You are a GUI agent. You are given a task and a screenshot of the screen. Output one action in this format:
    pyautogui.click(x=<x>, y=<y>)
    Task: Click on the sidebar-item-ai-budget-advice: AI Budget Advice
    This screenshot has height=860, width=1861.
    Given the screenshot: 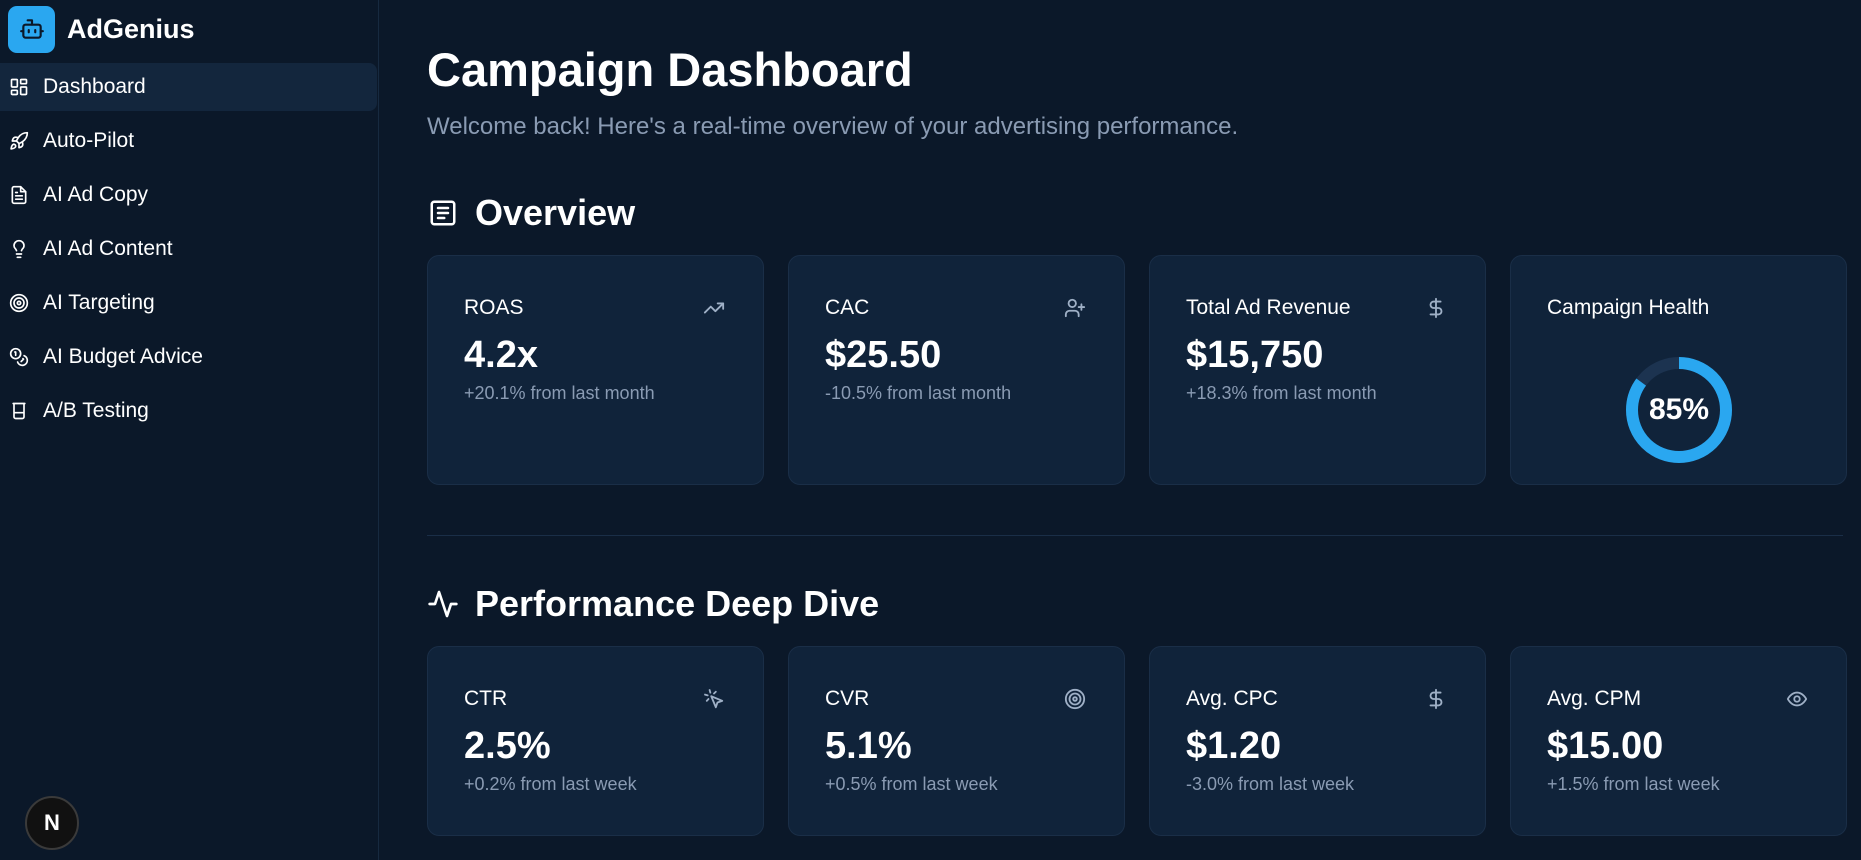 What is the action you would take?
    pyautogui.click(x=188, y=357)
    